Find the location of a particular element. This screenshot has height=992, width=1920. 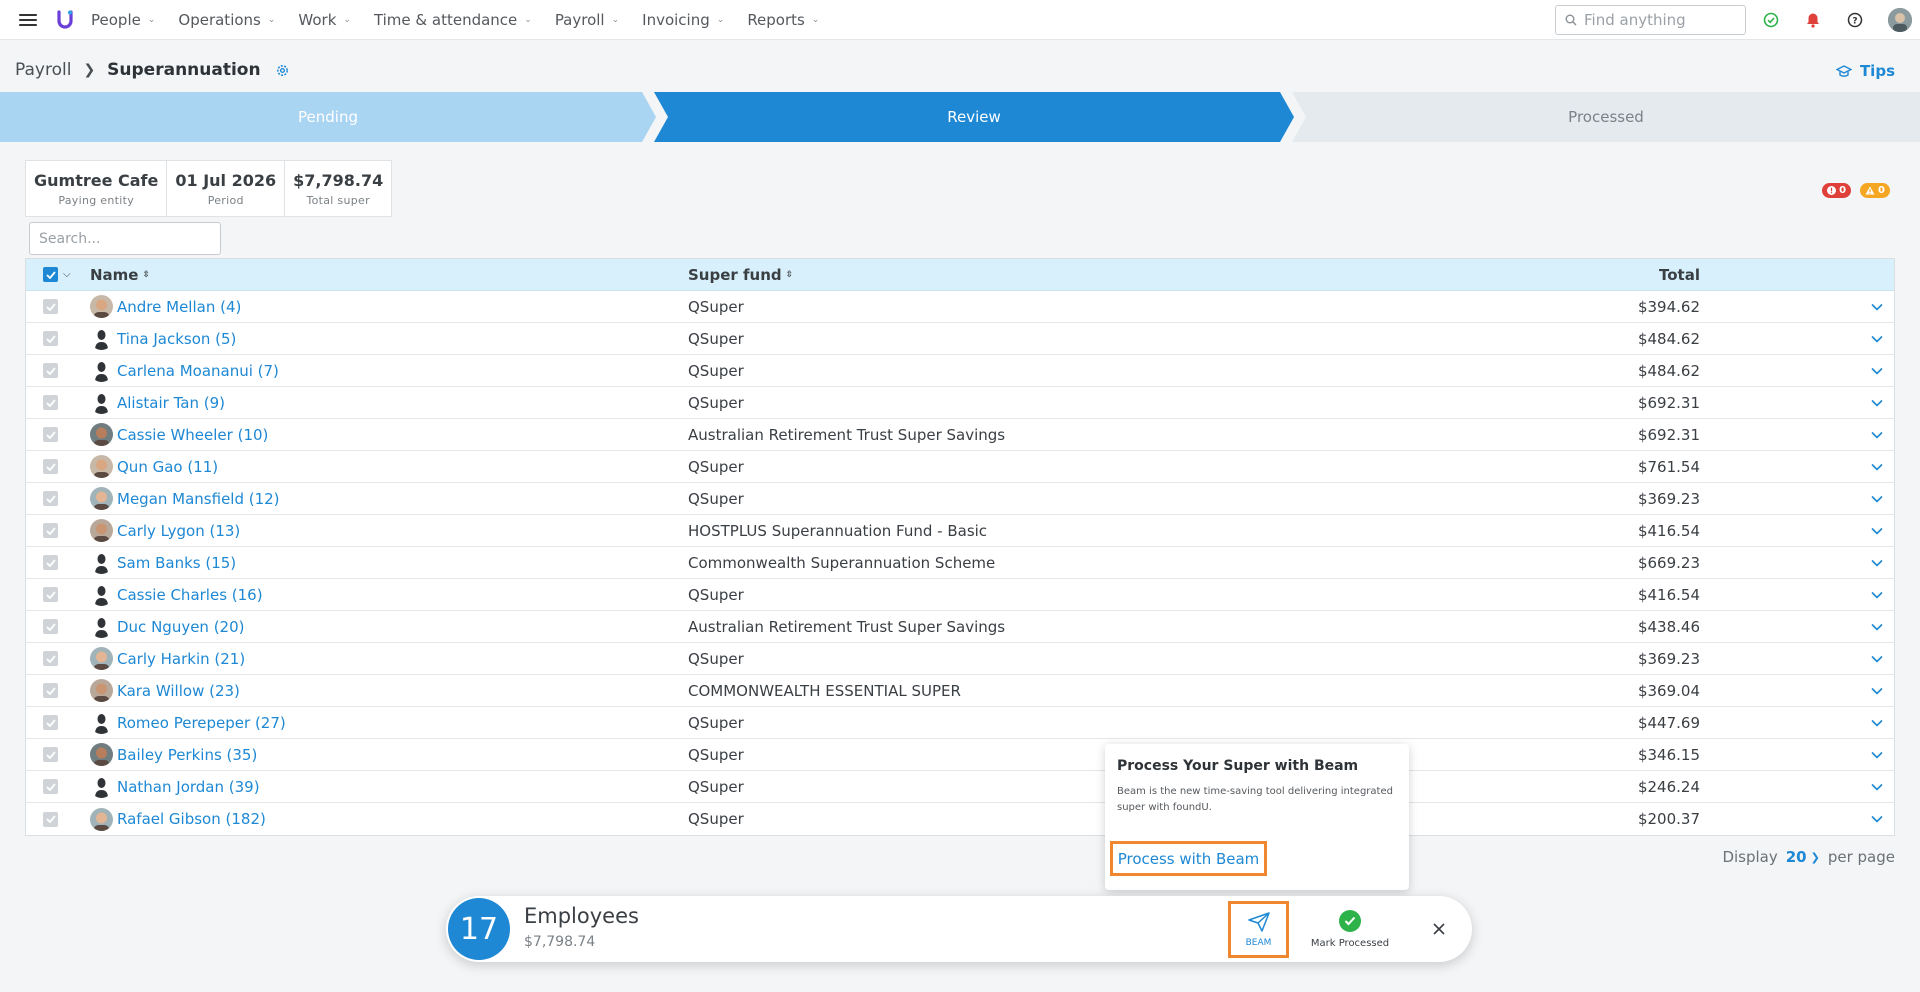

table-row: Romeo Perepeper (27) QSuper $447.69 is located at coordinates (960, 723).